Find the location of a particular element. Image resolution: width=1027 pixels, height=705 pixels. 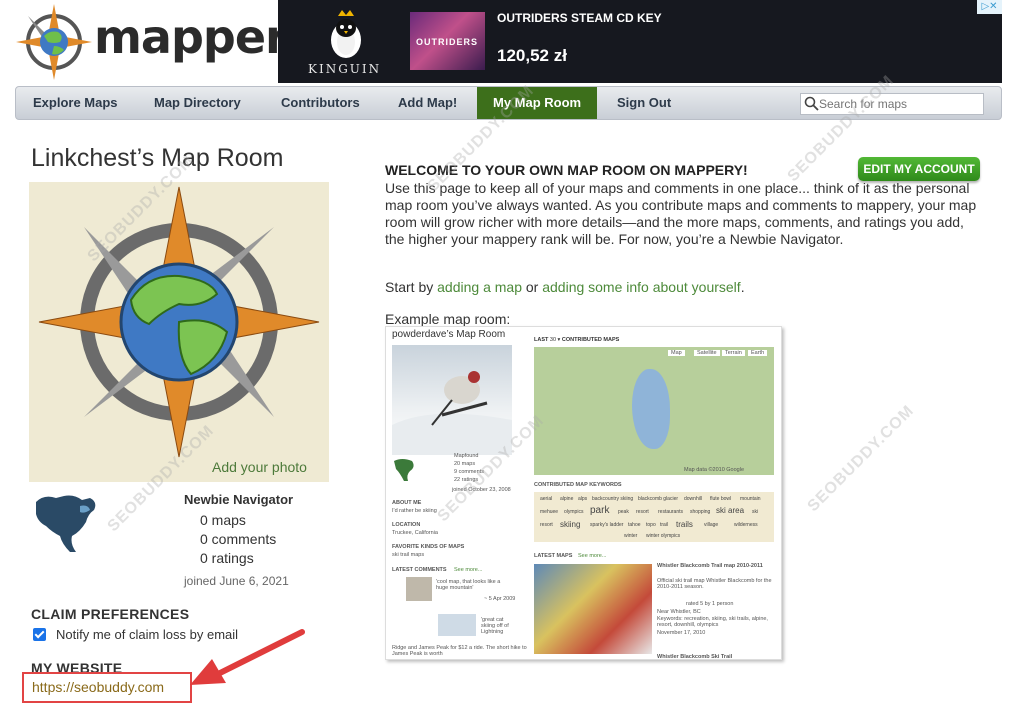

start-mid: or is located at coordinates (532, 287).